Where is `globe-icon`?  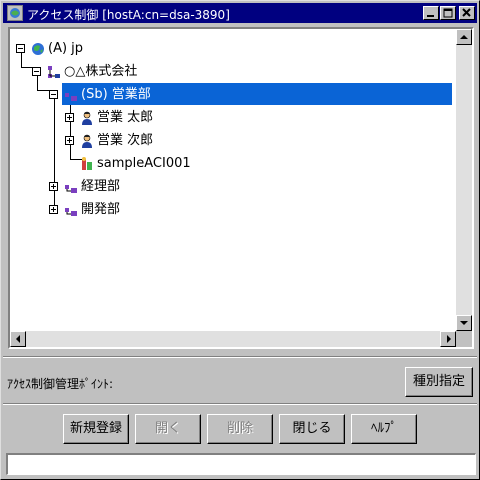 globe-icon is located at coordinates (38, 49).